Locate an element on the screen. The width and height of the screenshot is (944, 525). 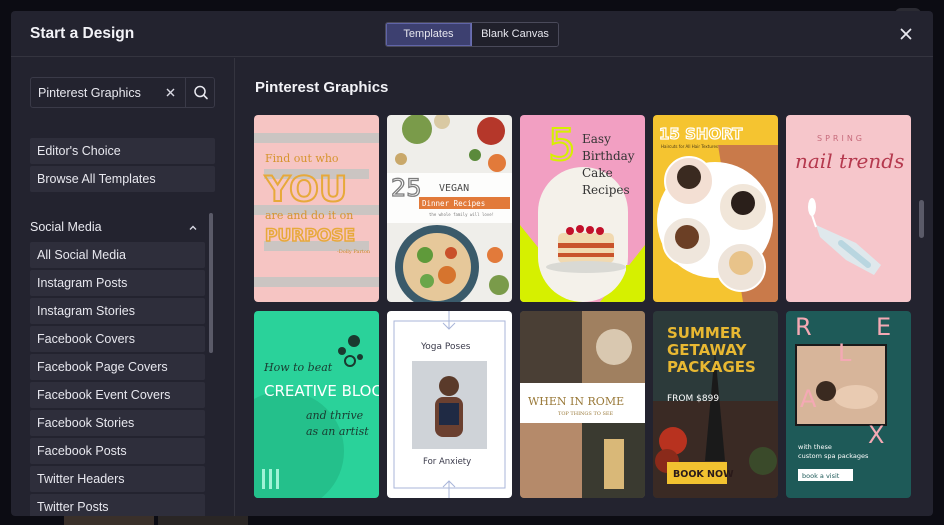
category-facebook-event-covers: Facebook Event Covers is located at coordinates (117, 395).